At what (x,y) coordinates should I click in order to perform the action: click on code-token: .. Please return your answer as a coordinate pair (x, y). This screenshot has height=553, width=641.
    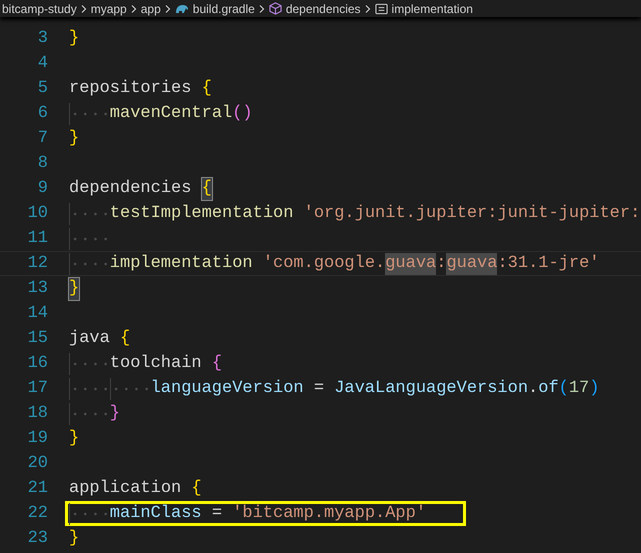
    Looking at the image, I should click on (533, 389).